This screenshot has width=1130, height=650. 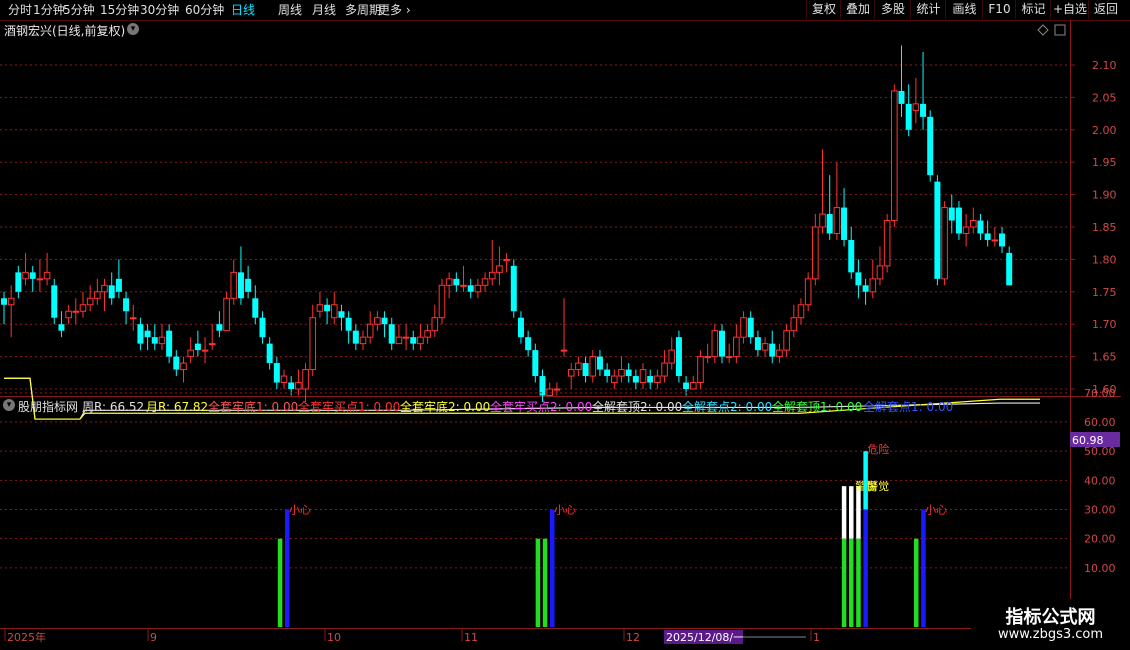 What do you see at coordinates (637, 407) in the screenshot?
I see `indicator-value-6: 全解套顶2: 0.00` at bounding box center [637, 407].